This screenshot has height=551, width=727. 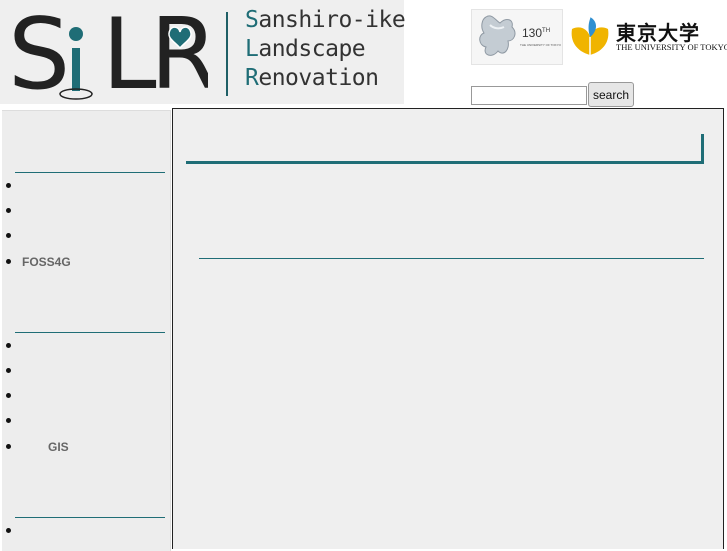 I want to click on anniversary-number: 130TH, so click(x=536, y=33).